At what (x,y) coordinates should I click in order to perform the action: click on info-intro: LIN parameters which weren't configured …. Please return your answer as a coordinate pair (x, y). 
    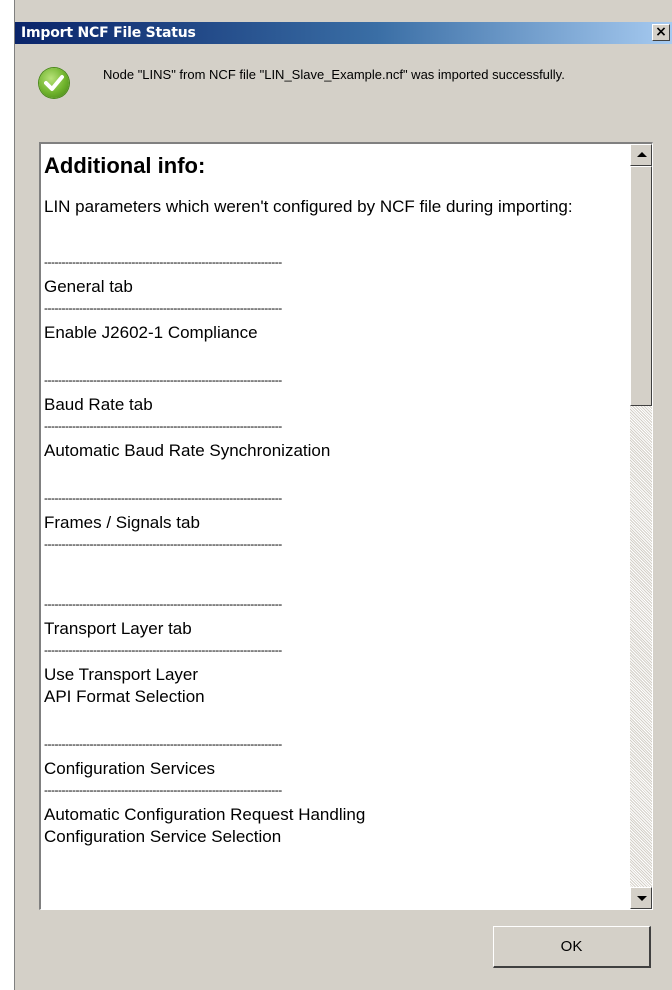
    Looking at the image, I should click on (308, 206).